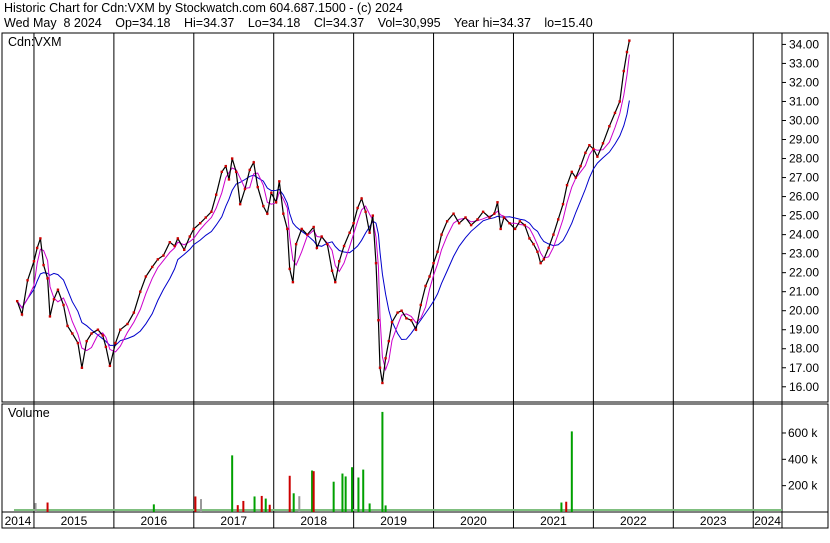  Describe the element at coordinates (804, 140) in the screenshot. I see `price-tick-label: 29.00` at that location.